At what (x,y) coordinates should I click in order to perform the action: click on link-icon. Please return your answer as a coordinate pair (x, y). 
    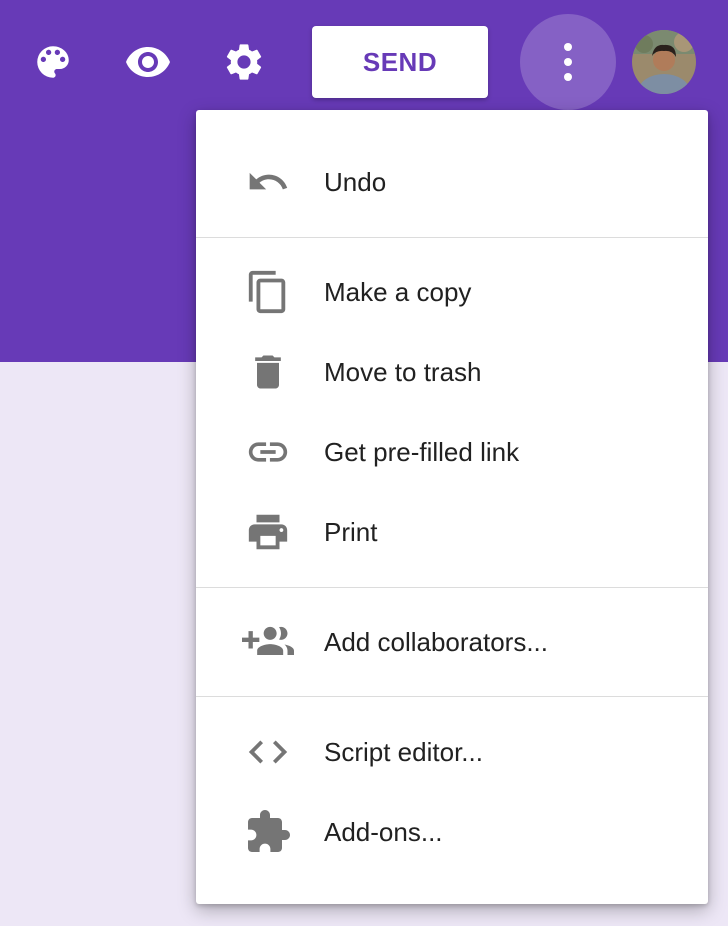
    Looking at the image, I should click on (268, 452).